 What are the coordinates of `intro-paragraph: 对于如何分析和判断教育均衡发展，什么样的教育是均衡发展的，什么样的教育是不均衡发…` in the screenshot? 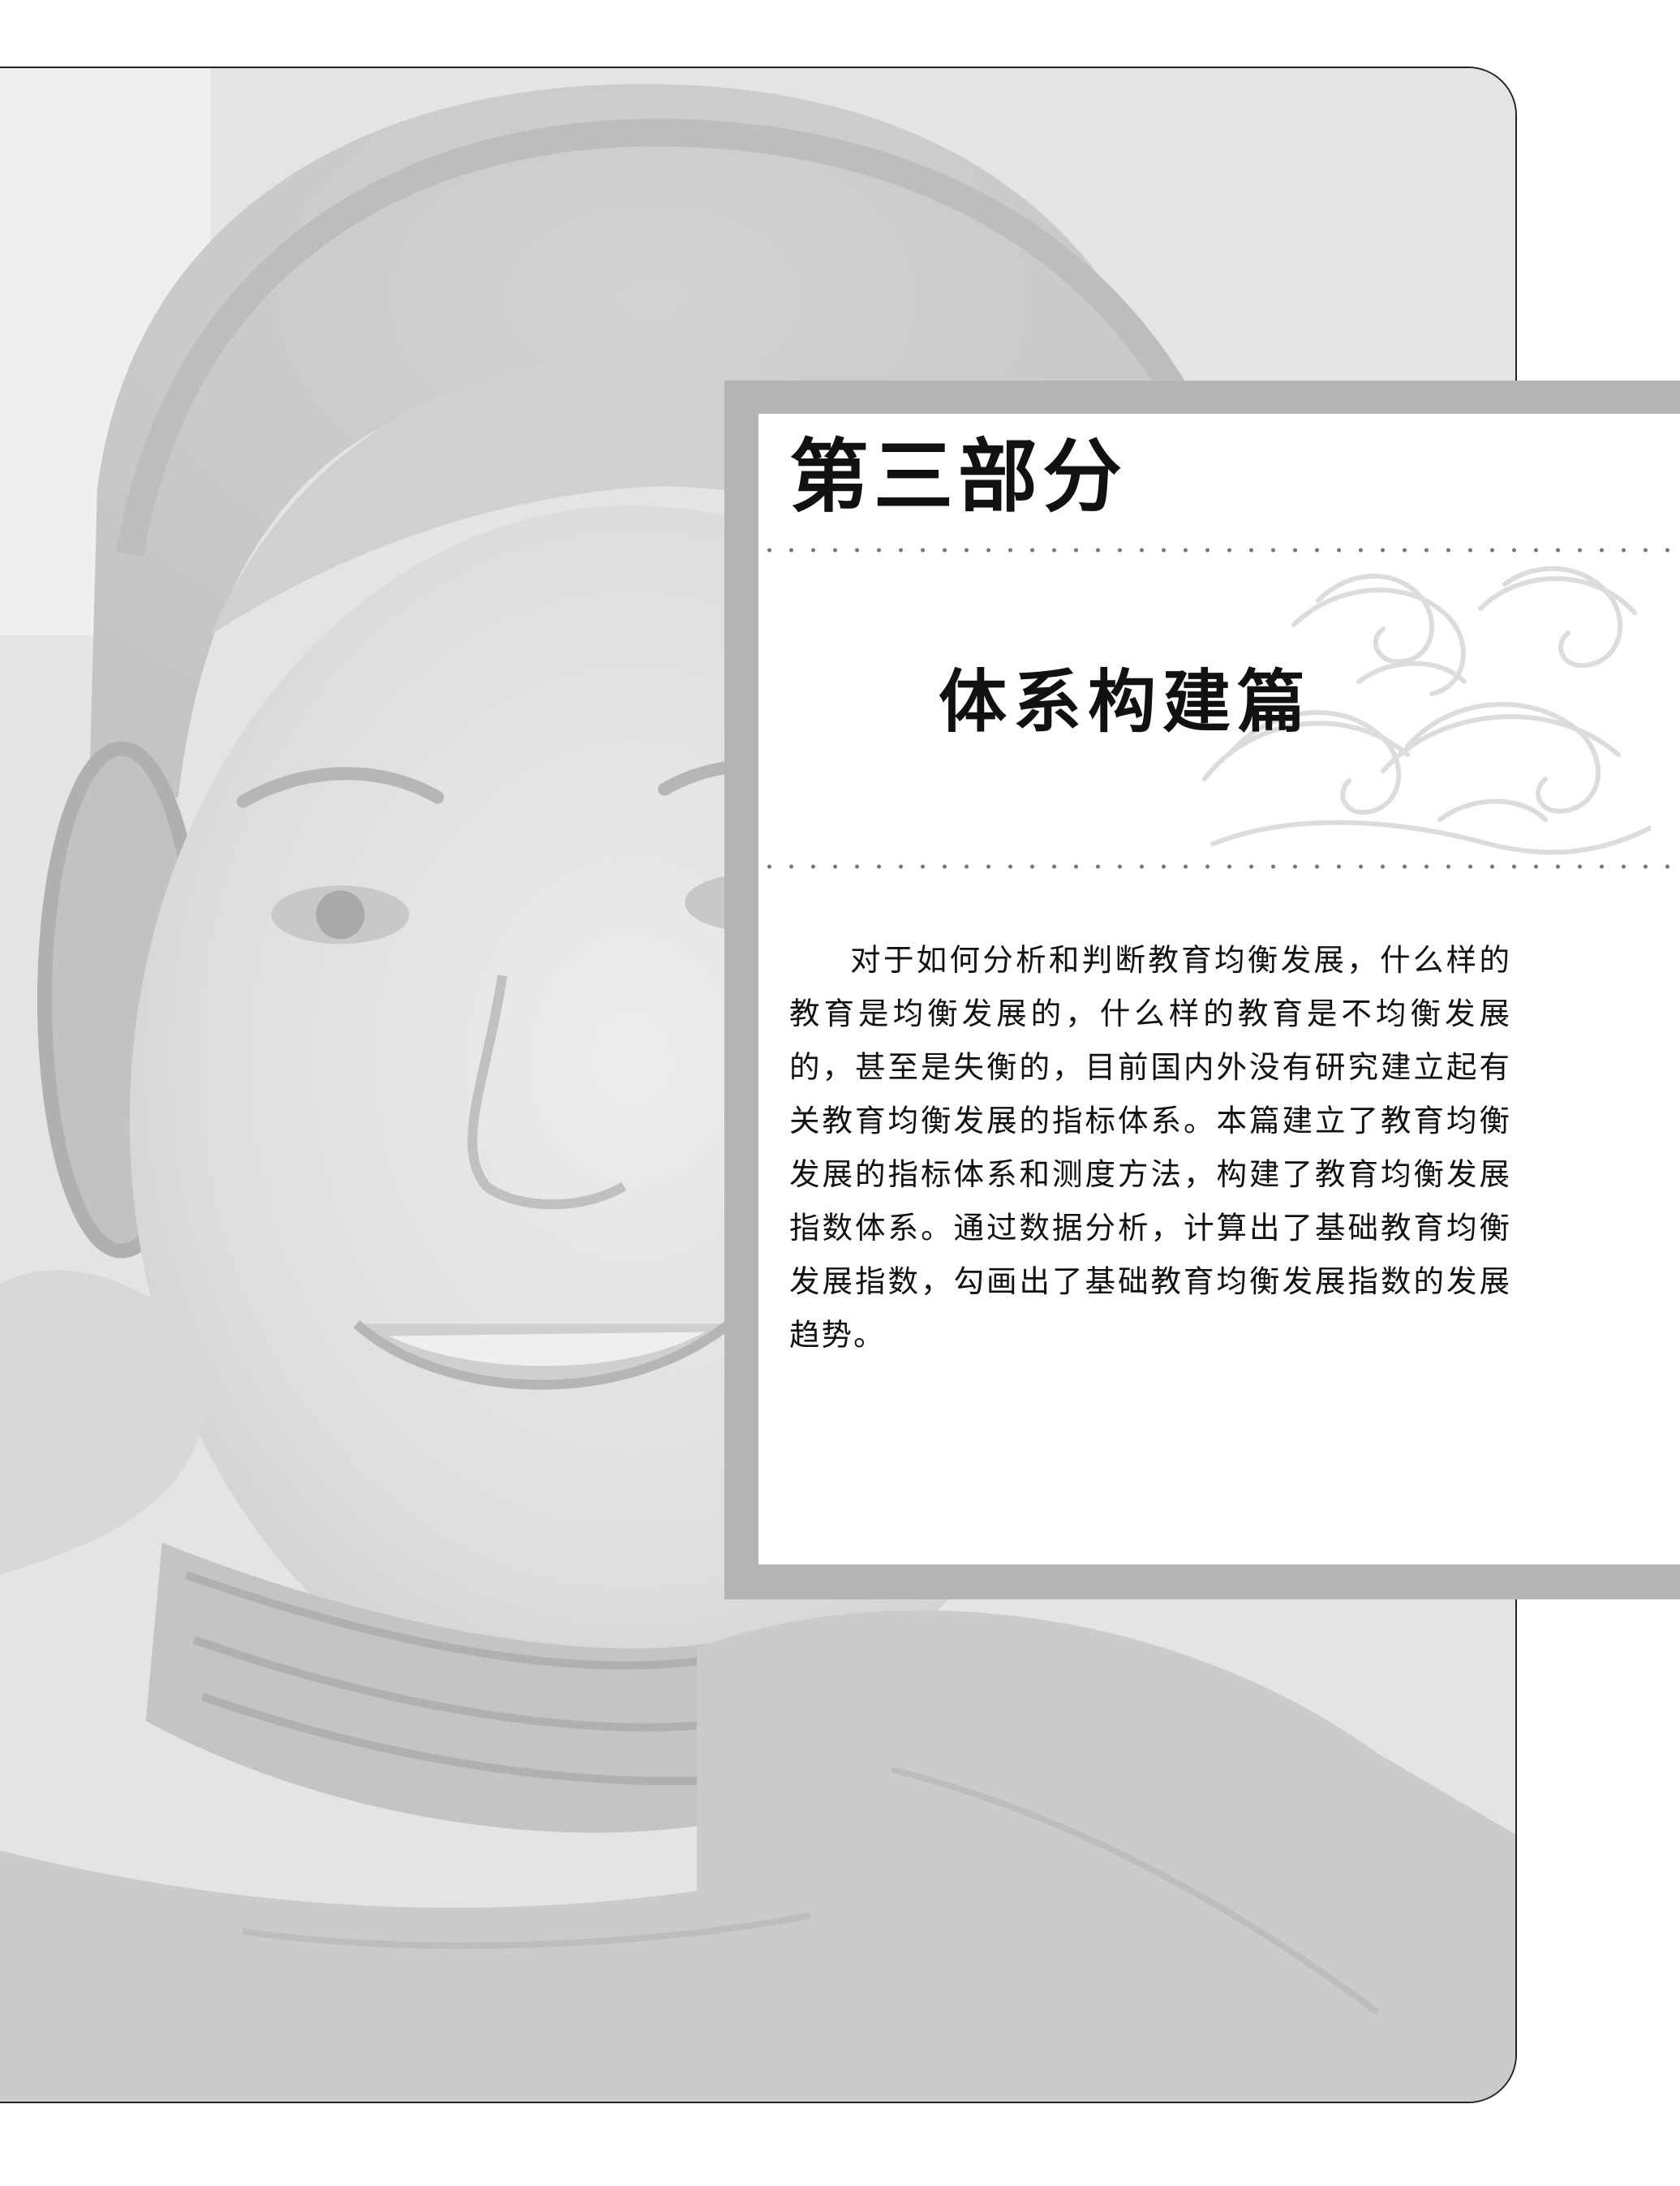 It's located at (1150, 1147).